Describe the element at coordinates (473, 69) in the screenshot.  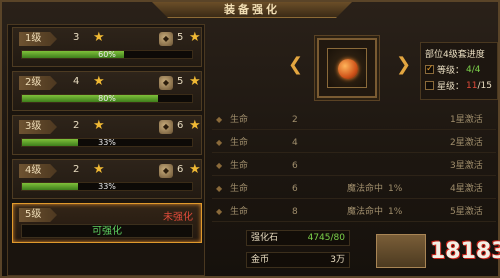
I see `level-value: 4/4` at that location.